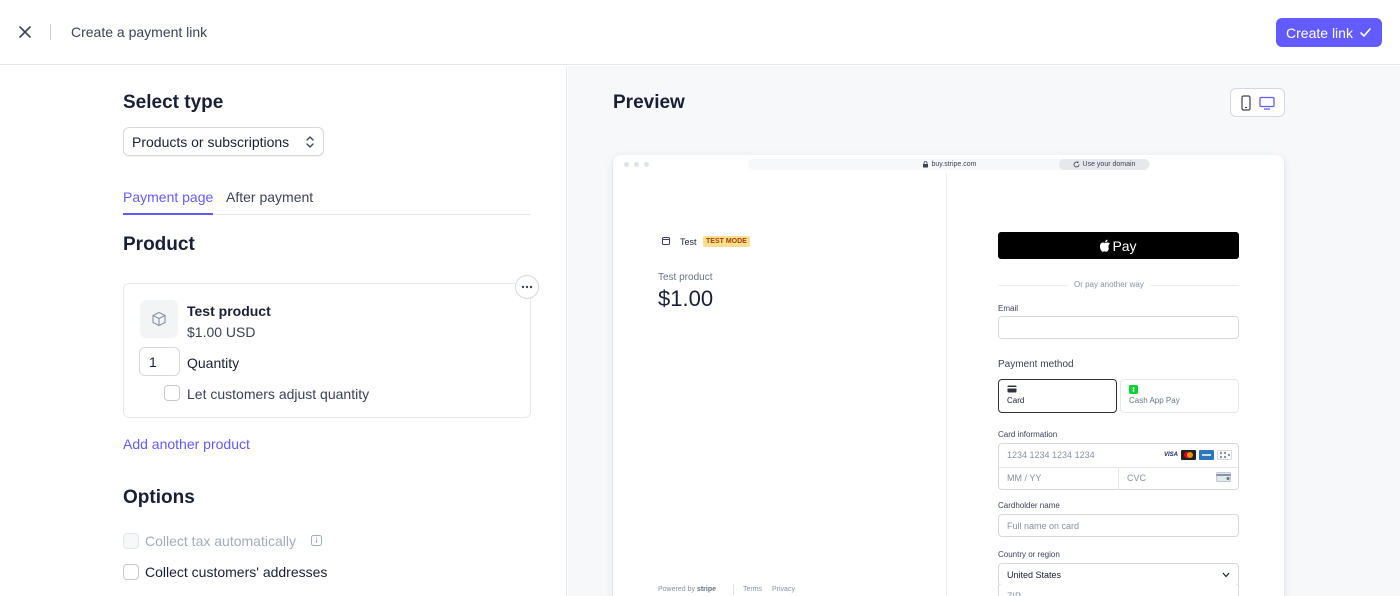  I want to click on mastercard-icon, so click(1189, 455).